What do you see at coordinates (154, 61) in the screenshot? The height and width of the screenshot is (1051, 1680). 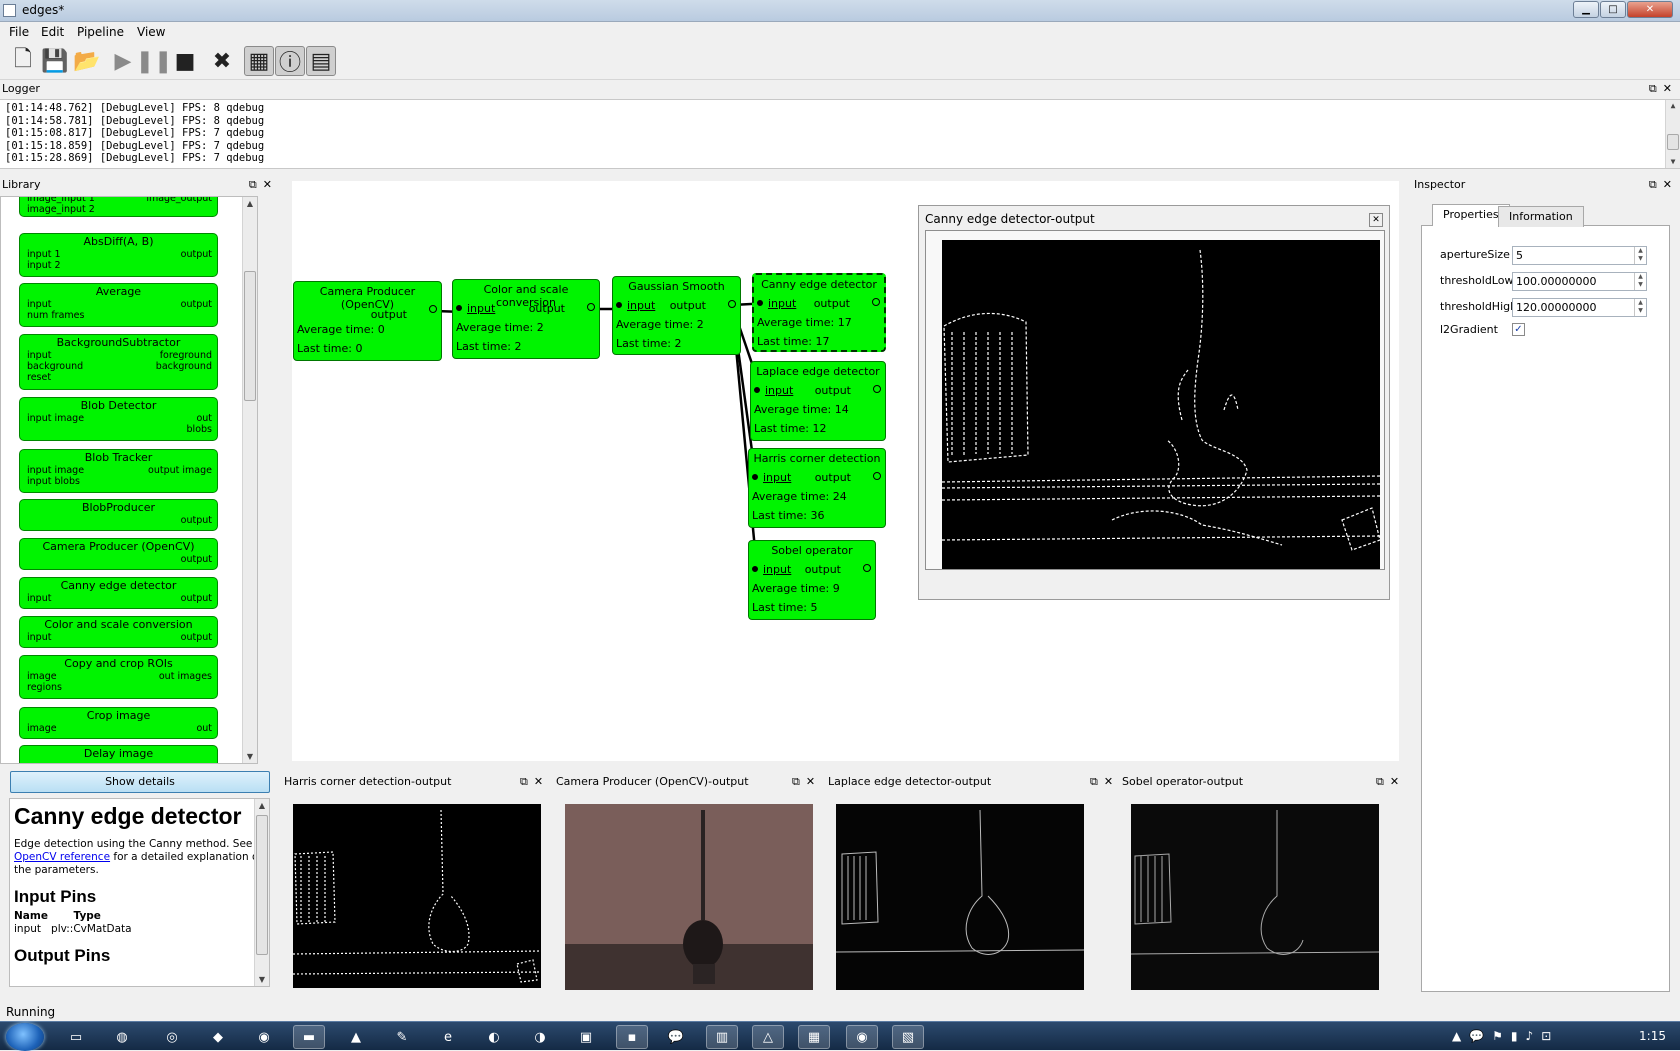 I see `pause-icon: ❚❚` at bounding box center [154, 61].